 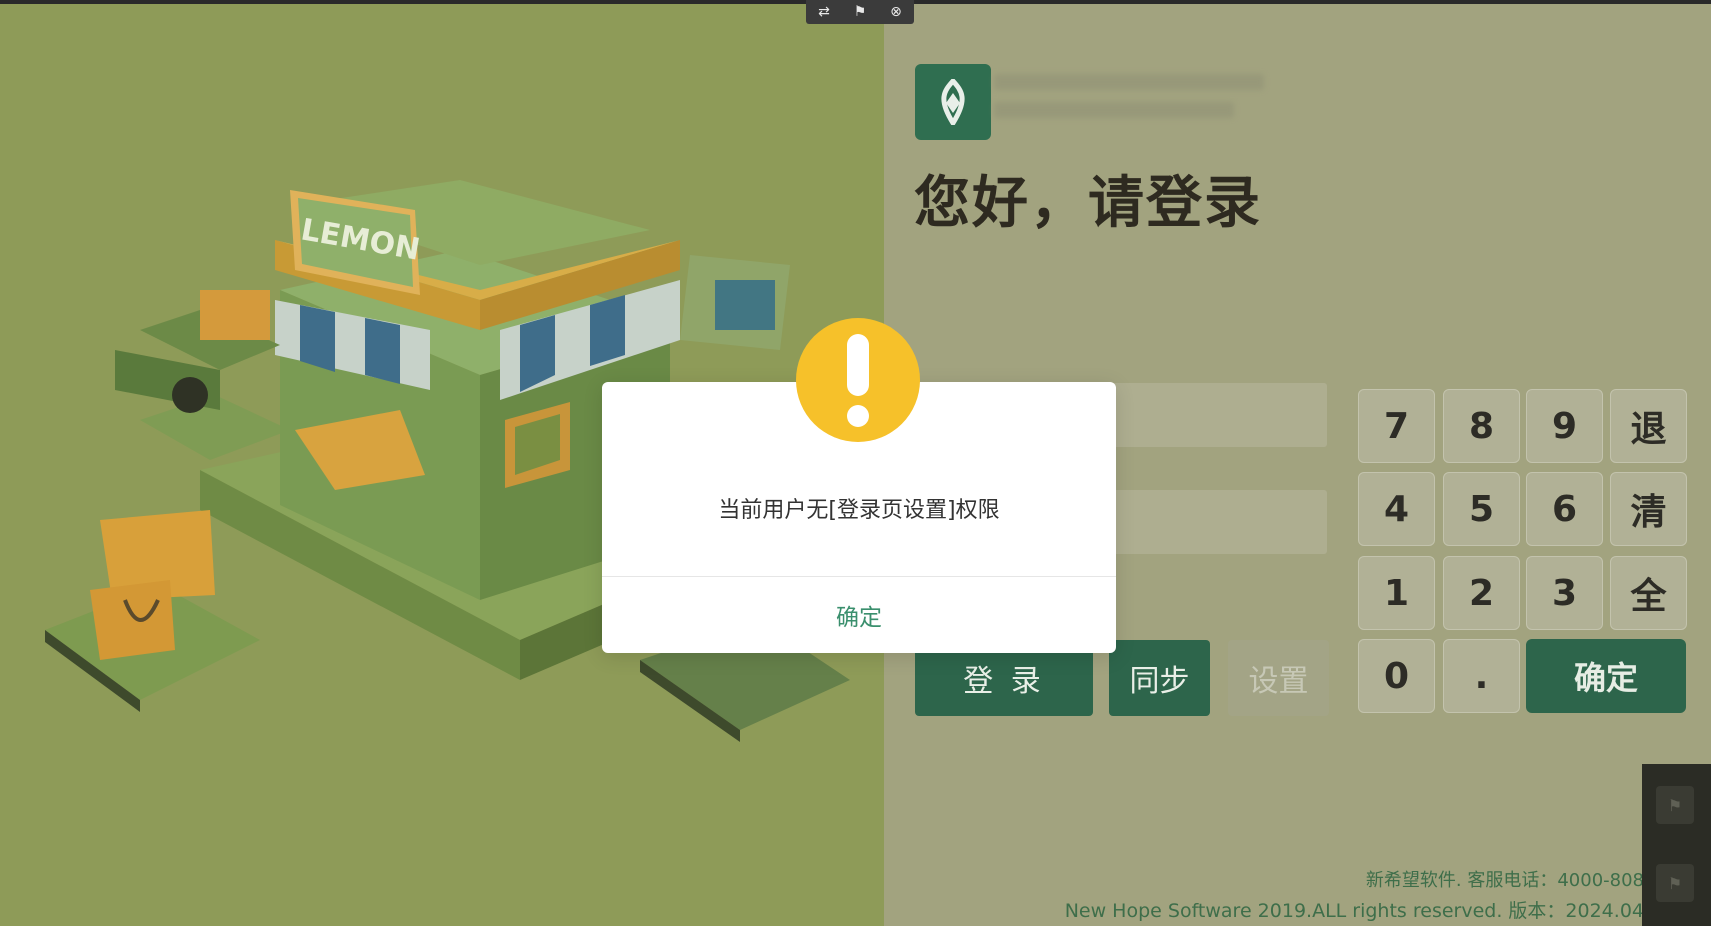 I want to click on key-clear: 清, so click(x=1648, y=509).